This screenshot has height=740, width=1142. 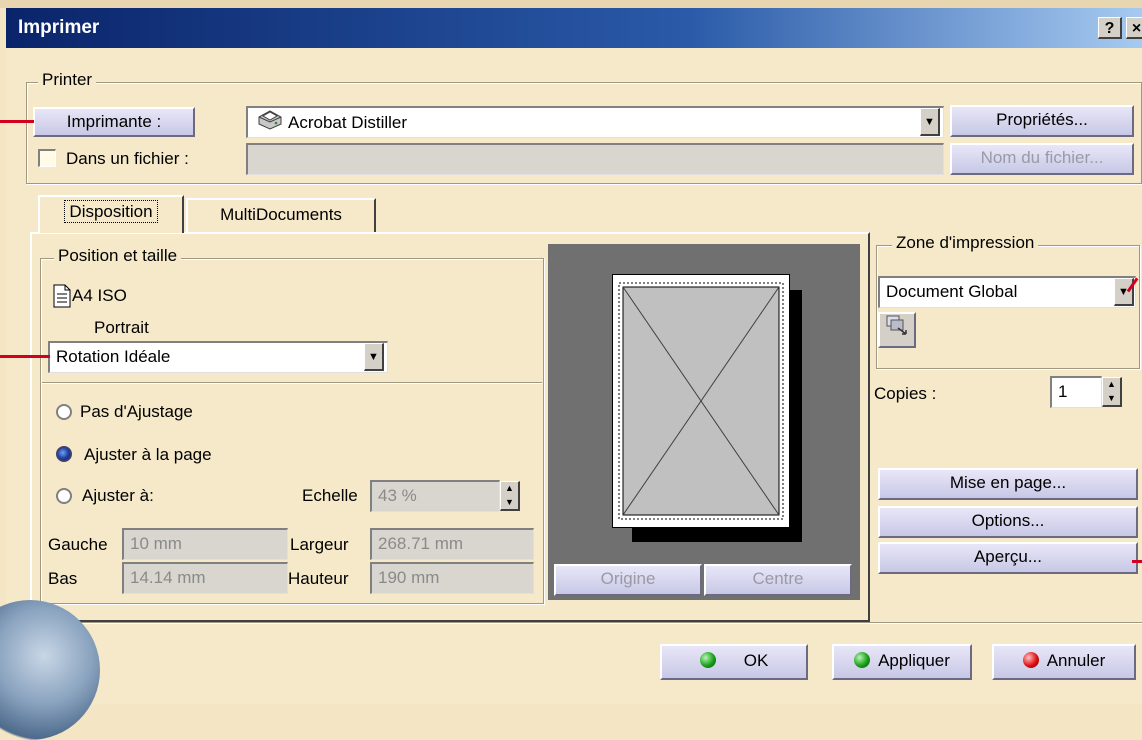 I want to click on printer-dropdown-arrow-icon: ▼, so click(x=930, y=122).